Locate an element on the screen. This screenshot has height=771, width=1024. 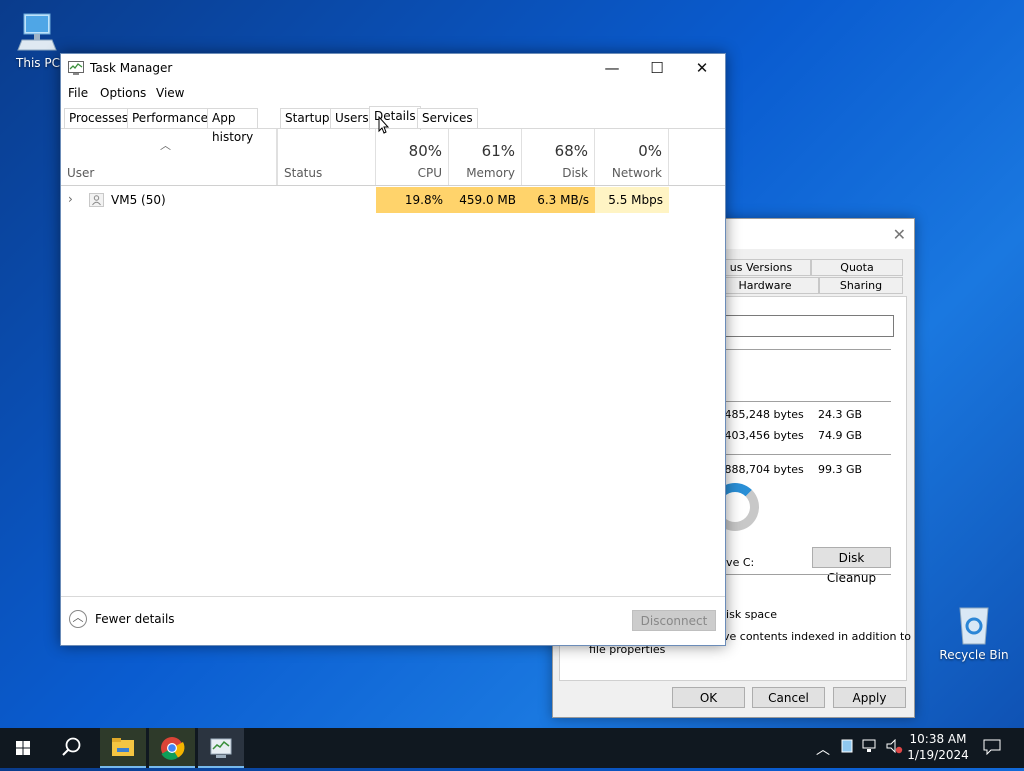
chevron-up-icon: ︿ is located at coordinates (823, 749).